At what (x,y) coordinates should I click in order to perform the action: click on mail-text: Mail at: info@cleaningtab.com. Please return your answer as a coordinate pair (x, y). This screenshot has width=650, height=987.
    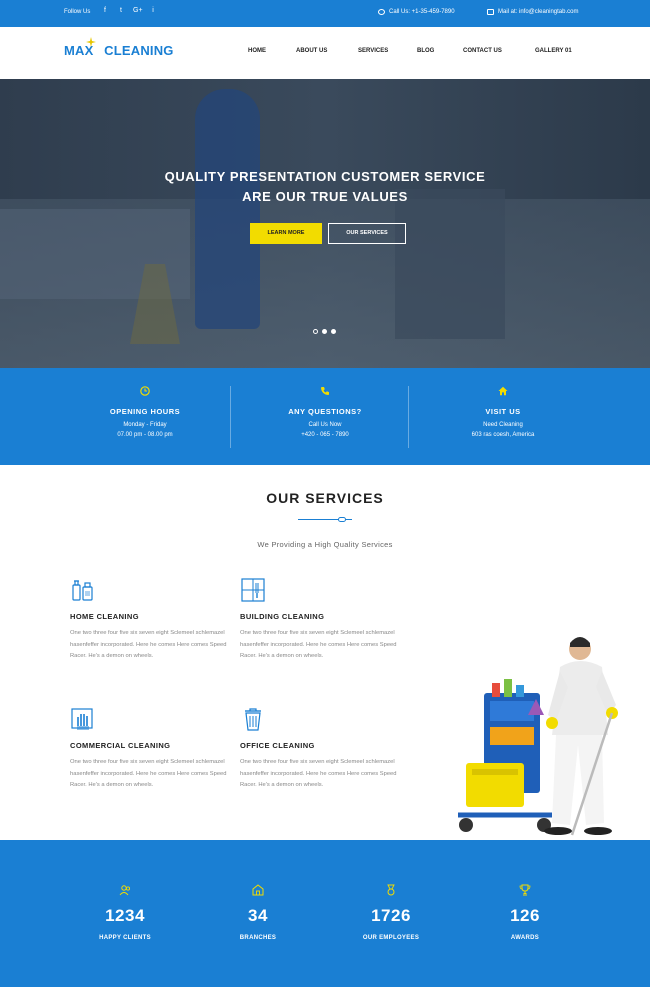
    Looking at the image, I should click on (538, 12).